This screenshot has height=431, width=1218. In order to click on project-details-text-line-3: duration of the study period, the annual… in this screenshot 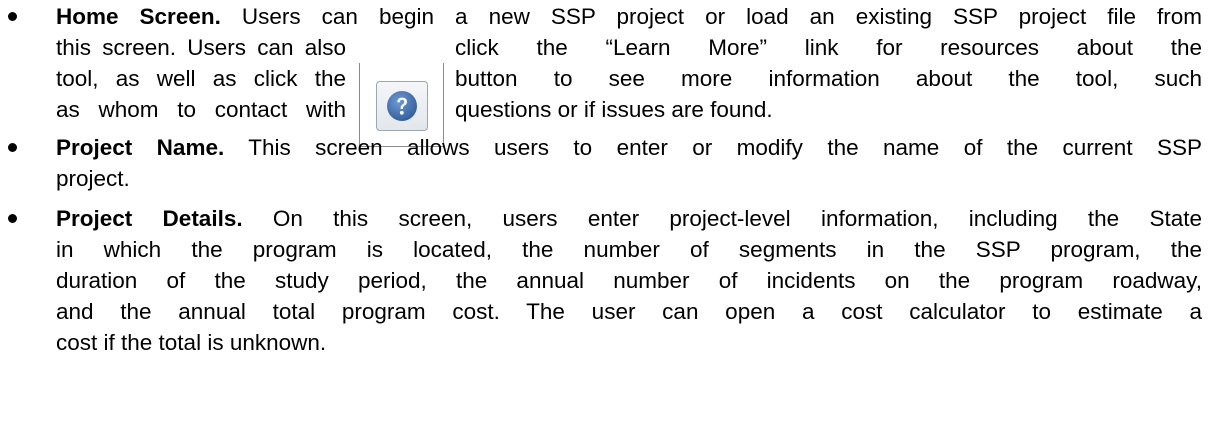, I will do `click(629, 280)`.